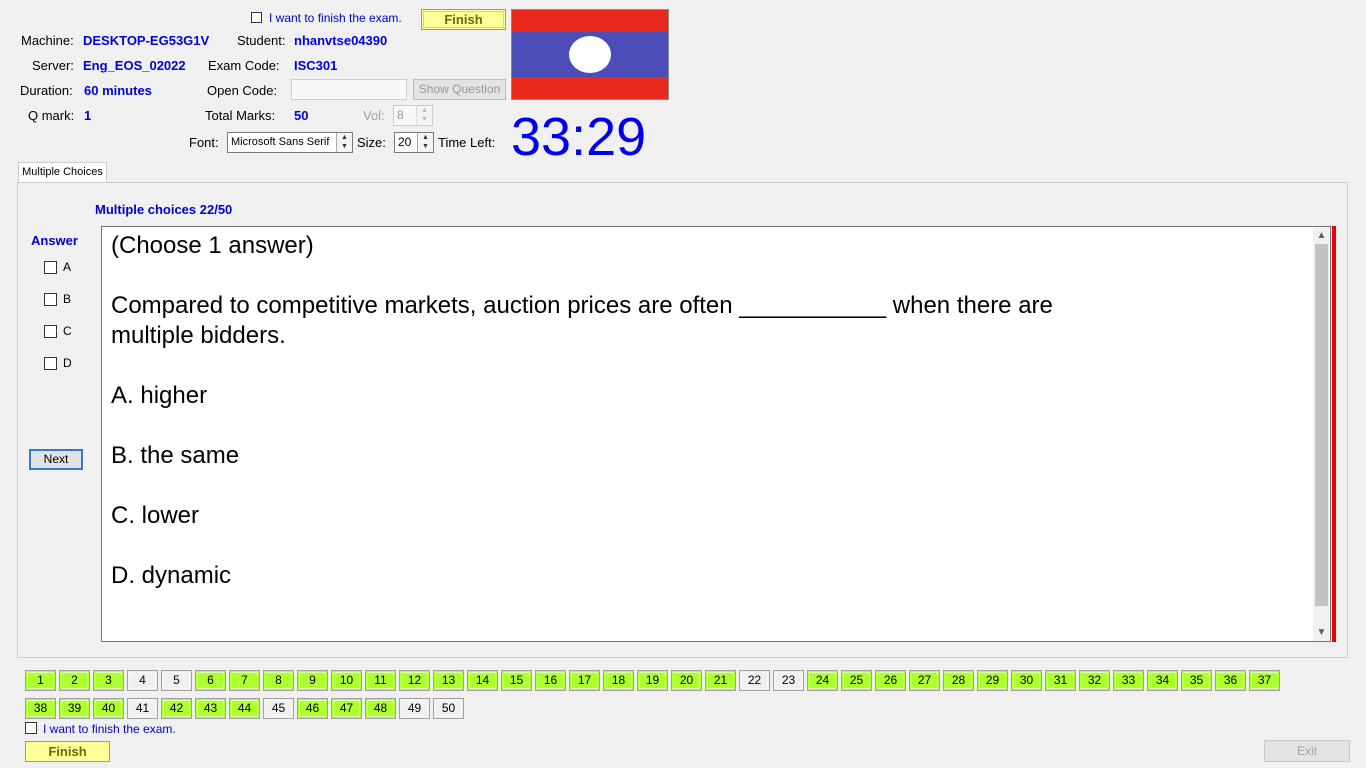  What do you see at coordinates (67, 751) in the screenshot?
I see `finish-button-bottom: Finish` at bounding box center [67, 751].